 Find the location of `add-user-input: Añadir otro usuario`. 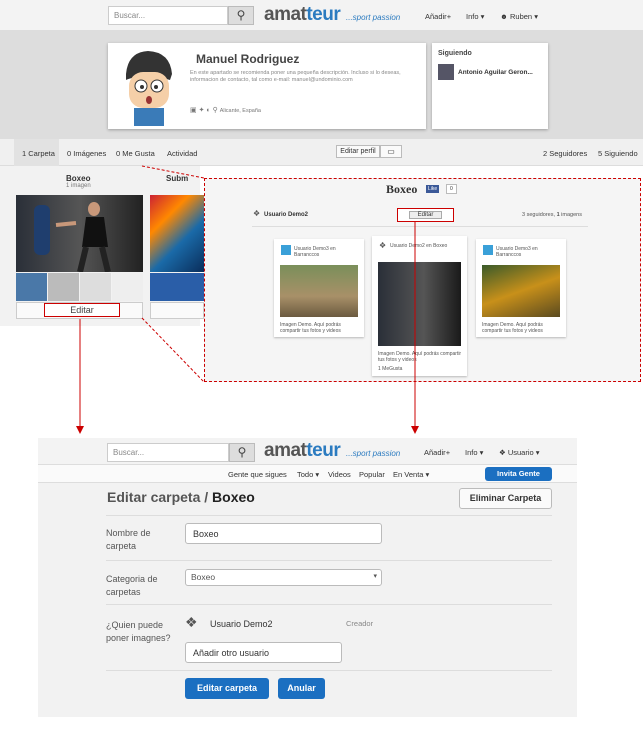

add-user-input: Añadir otro usuario is located at coordinates (263, 652).